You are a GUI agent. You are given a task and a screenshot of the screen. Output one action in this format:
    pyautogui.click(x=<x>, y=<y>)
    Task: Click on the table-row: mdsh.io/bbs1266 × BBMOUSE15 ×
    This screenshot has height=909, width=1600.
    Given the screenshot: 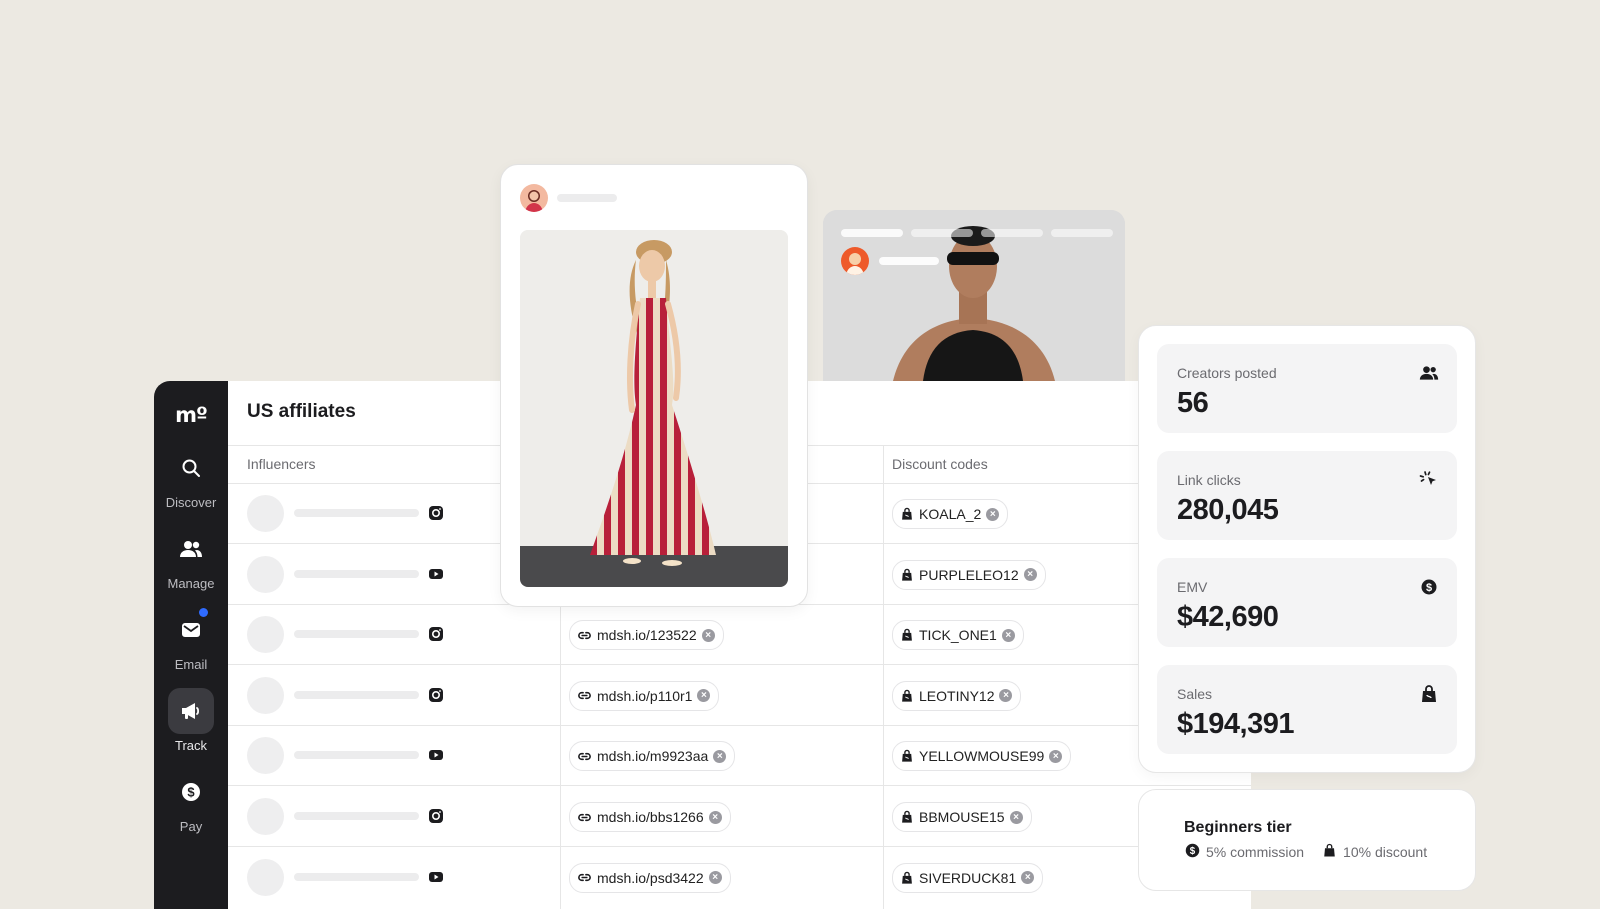 What is the action you would take?
    pyautogui.click(x=739, y=816)
    